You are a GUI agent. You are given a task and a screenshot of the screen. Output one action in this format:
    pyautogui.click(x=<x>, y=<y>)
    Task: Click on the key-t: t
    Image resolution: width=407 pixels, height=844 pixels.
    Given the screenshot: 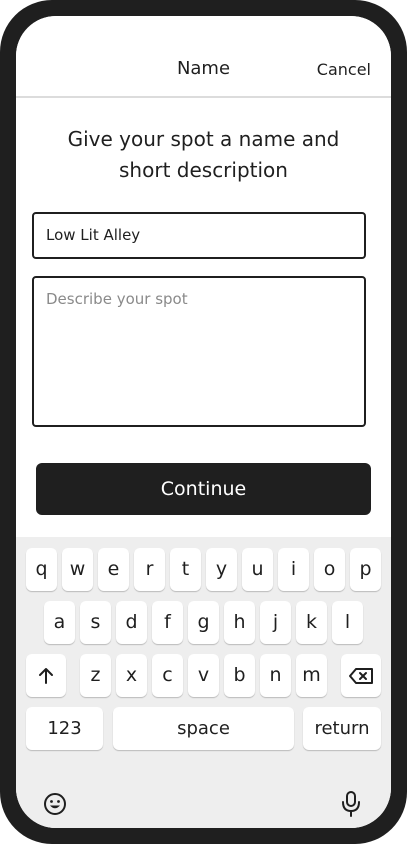 What is the action you would take?
    pyautogui.click(x=185, y=569)
    